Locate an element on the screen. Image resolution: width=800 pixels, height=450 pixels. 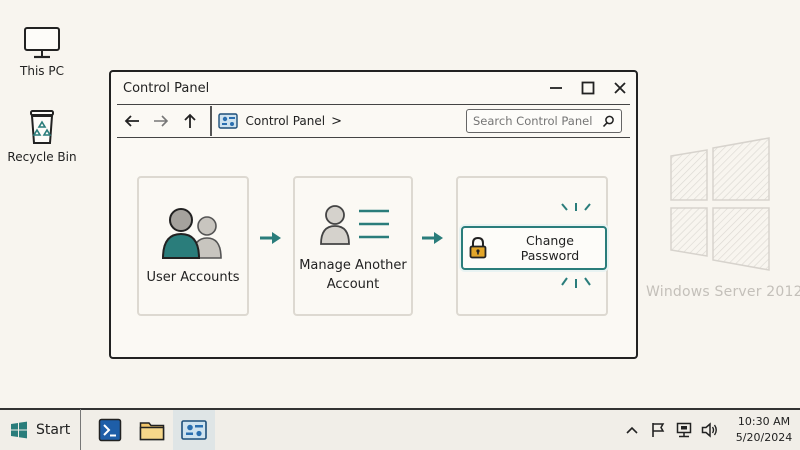
system-tray: 10:30 AM 5/20/2024 is located at coordinates (710, 430).